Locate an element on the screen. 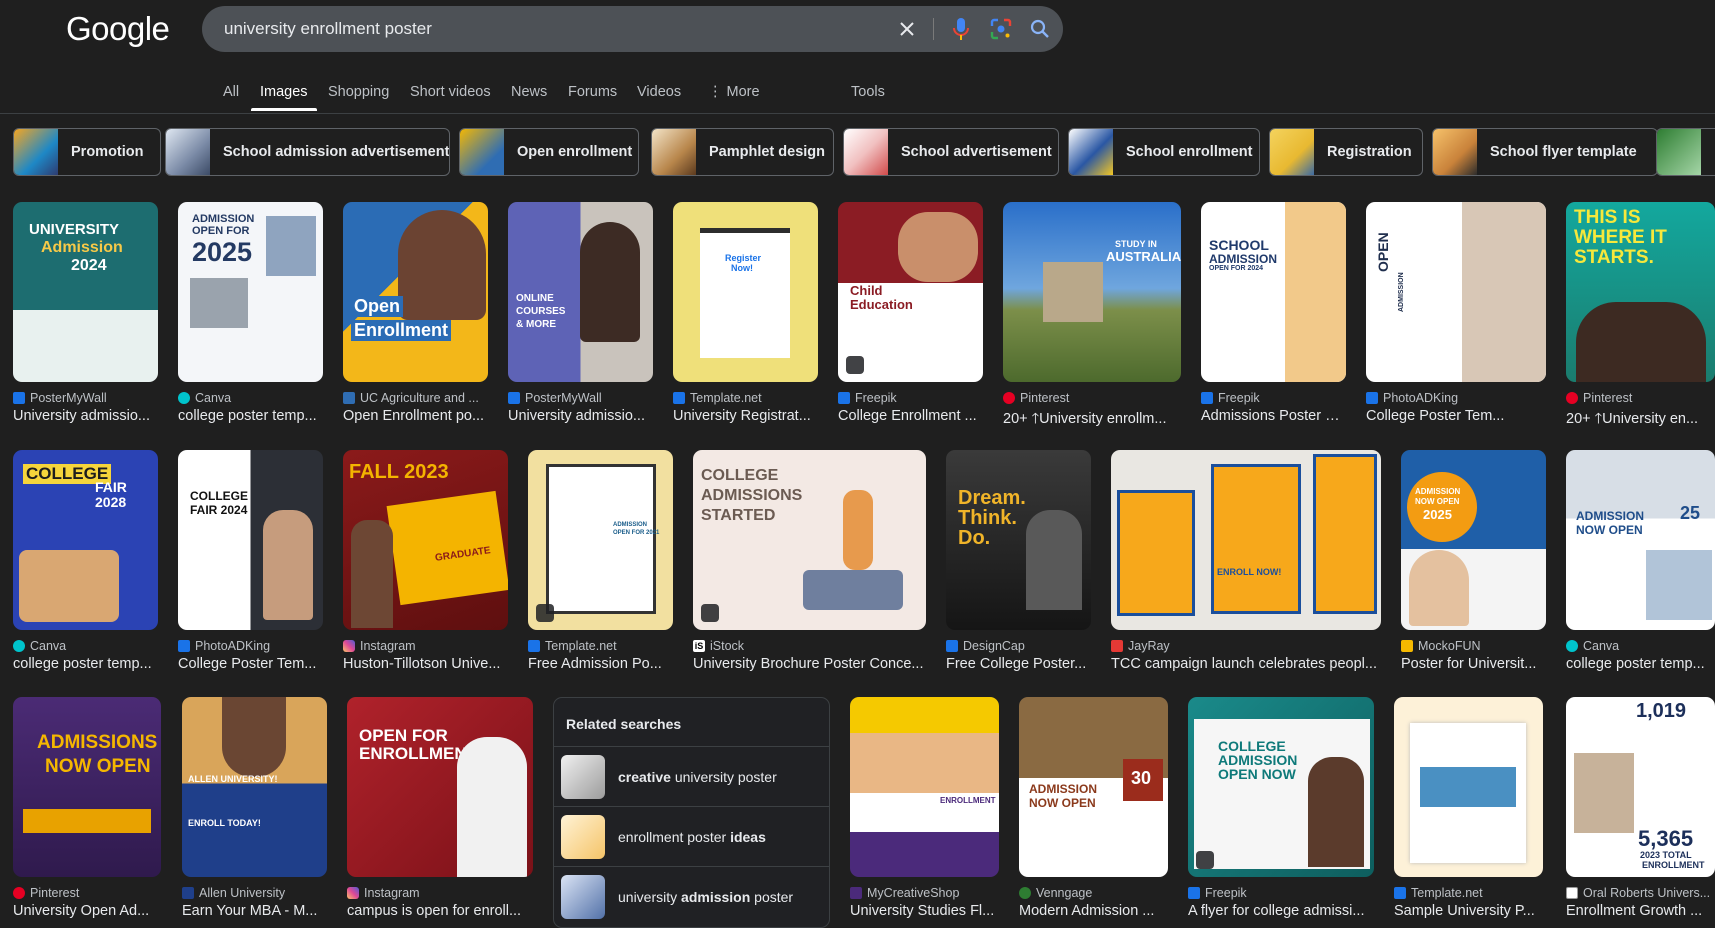 This screenshot has height=928, width=1715. chip-promotion: Promotion is located at coordinates (87, 152).